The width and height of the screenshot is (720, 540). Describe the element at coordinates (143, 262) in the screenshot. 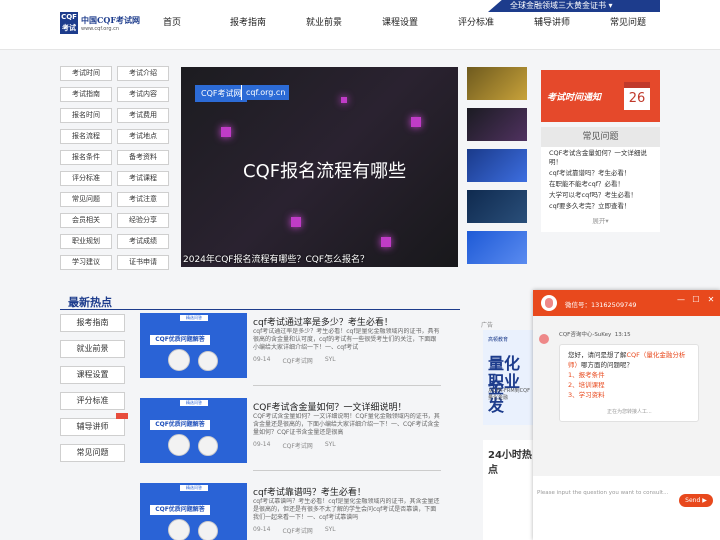

I see `category-button: 证书申请` at that location.